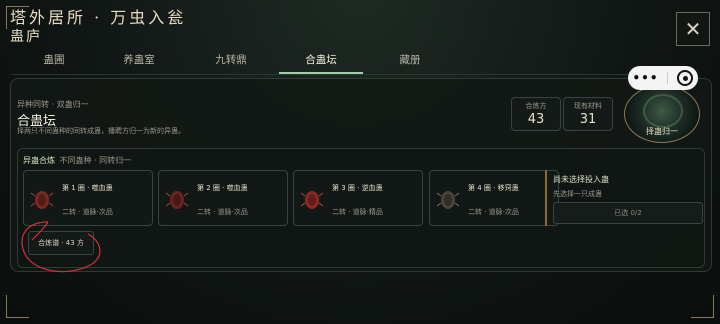  I want to click on stat-recipes: 合炼方 43, so click(536, 114).